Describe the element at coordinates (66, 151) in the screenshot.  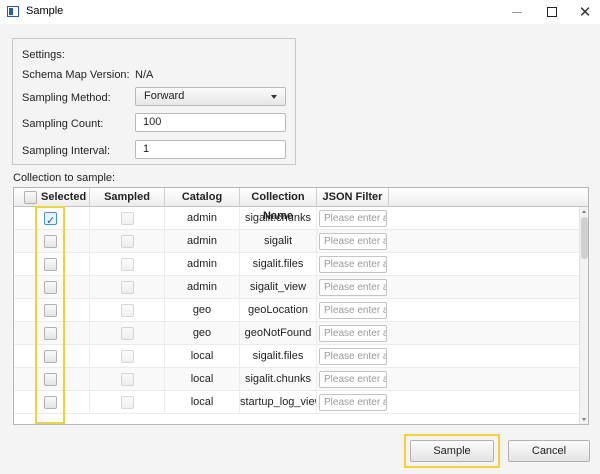
I see `sampling-interval-label: Sampling Interval:` at that location.